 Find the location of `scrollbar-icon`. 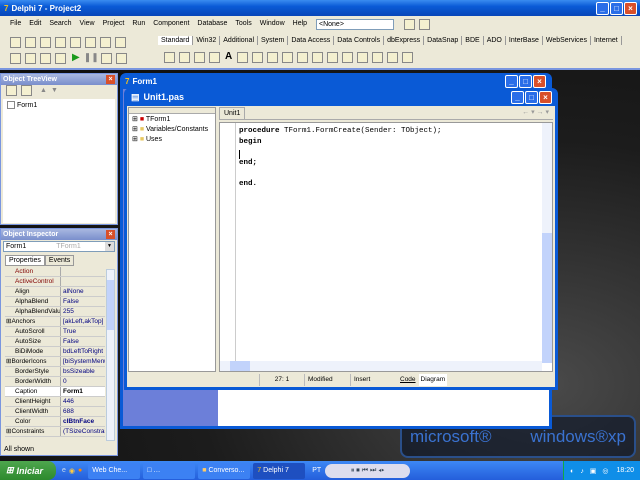

scrollbar-icon is located at coordinates (348, 57).